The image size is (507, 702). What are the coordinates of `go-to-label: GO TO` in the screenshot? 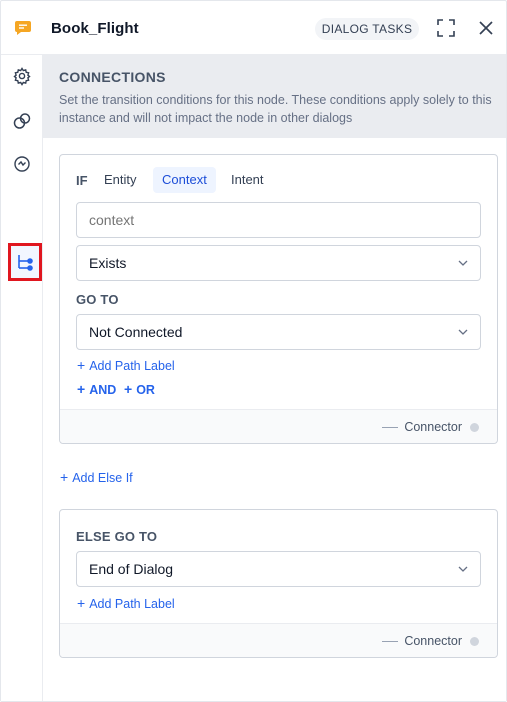 It's located at (97, 299).